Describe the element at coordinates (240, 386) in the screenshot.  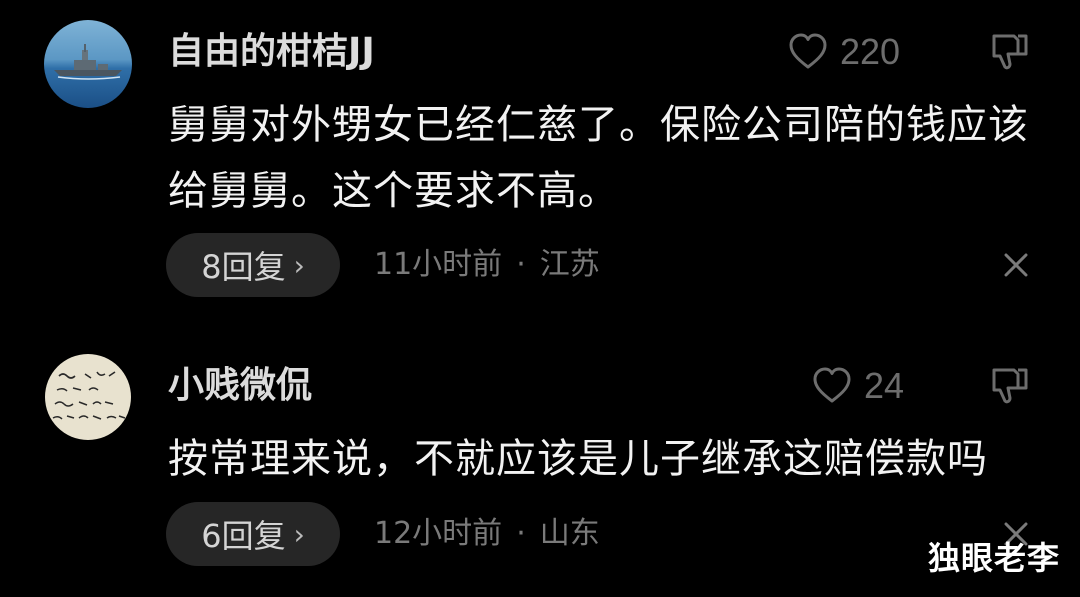
I see `username: 小贱微侃` at that location.